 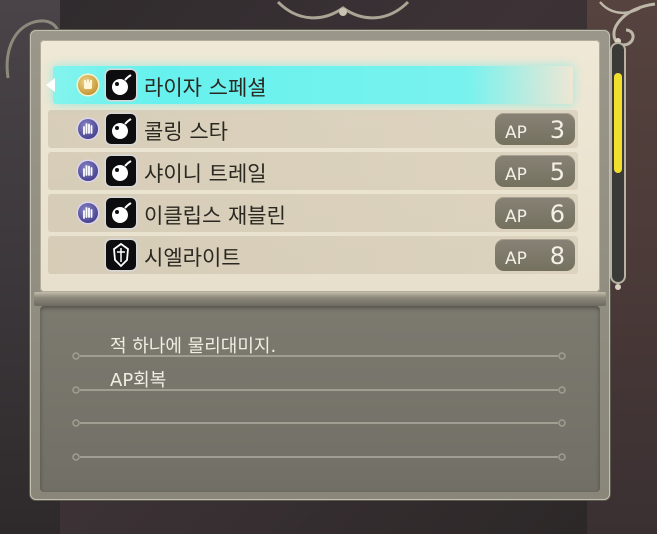 I want to click on skill-row: 시엘라이트 AP 8, so click(x=313, y=255).